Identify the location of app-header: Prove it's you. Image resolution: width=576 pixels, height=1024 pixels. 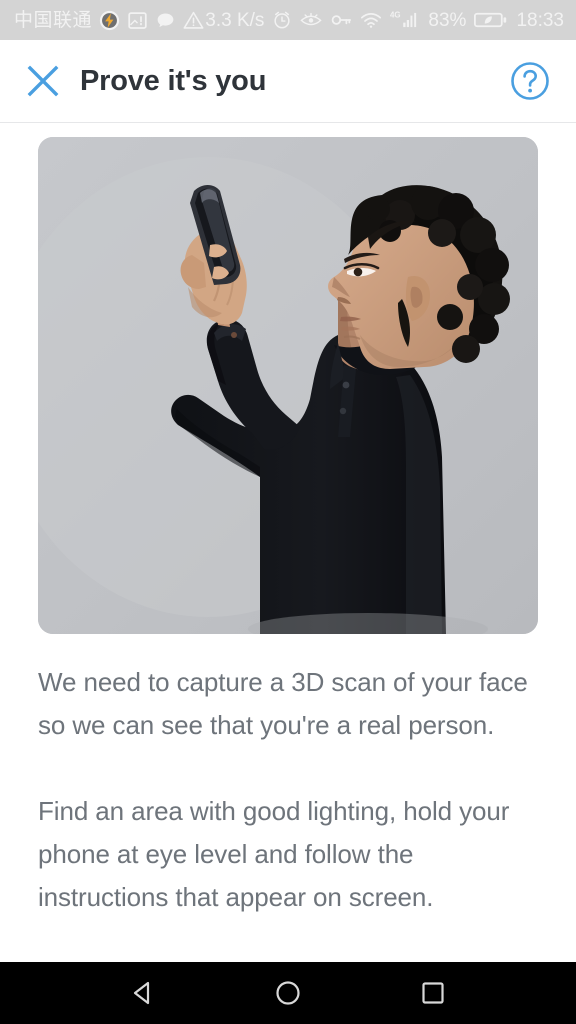
(288, 81).